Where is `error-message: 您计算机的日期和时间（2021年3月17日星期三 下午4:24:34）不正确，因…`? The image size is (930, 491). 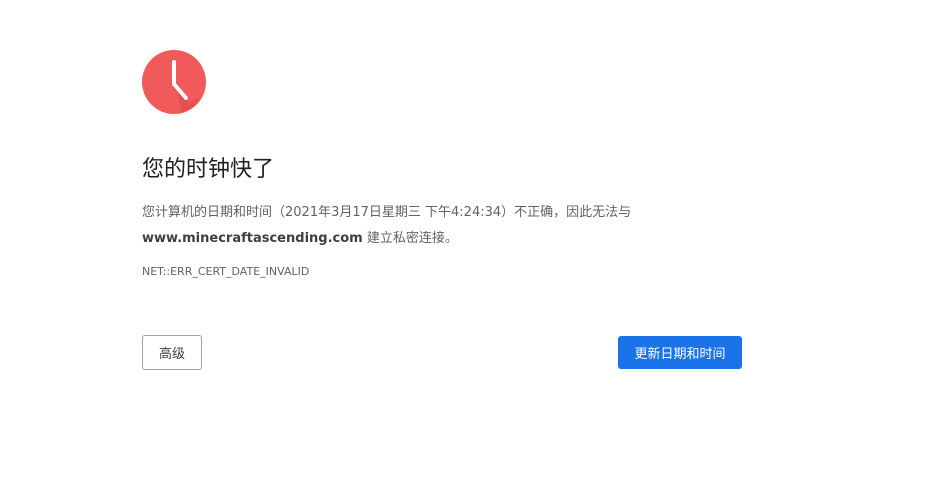 error-message: 您计算机的日期和时间（2021年3月17日星期三 下午4:24:34）不正确，因… is located at coordinates (442, 226).